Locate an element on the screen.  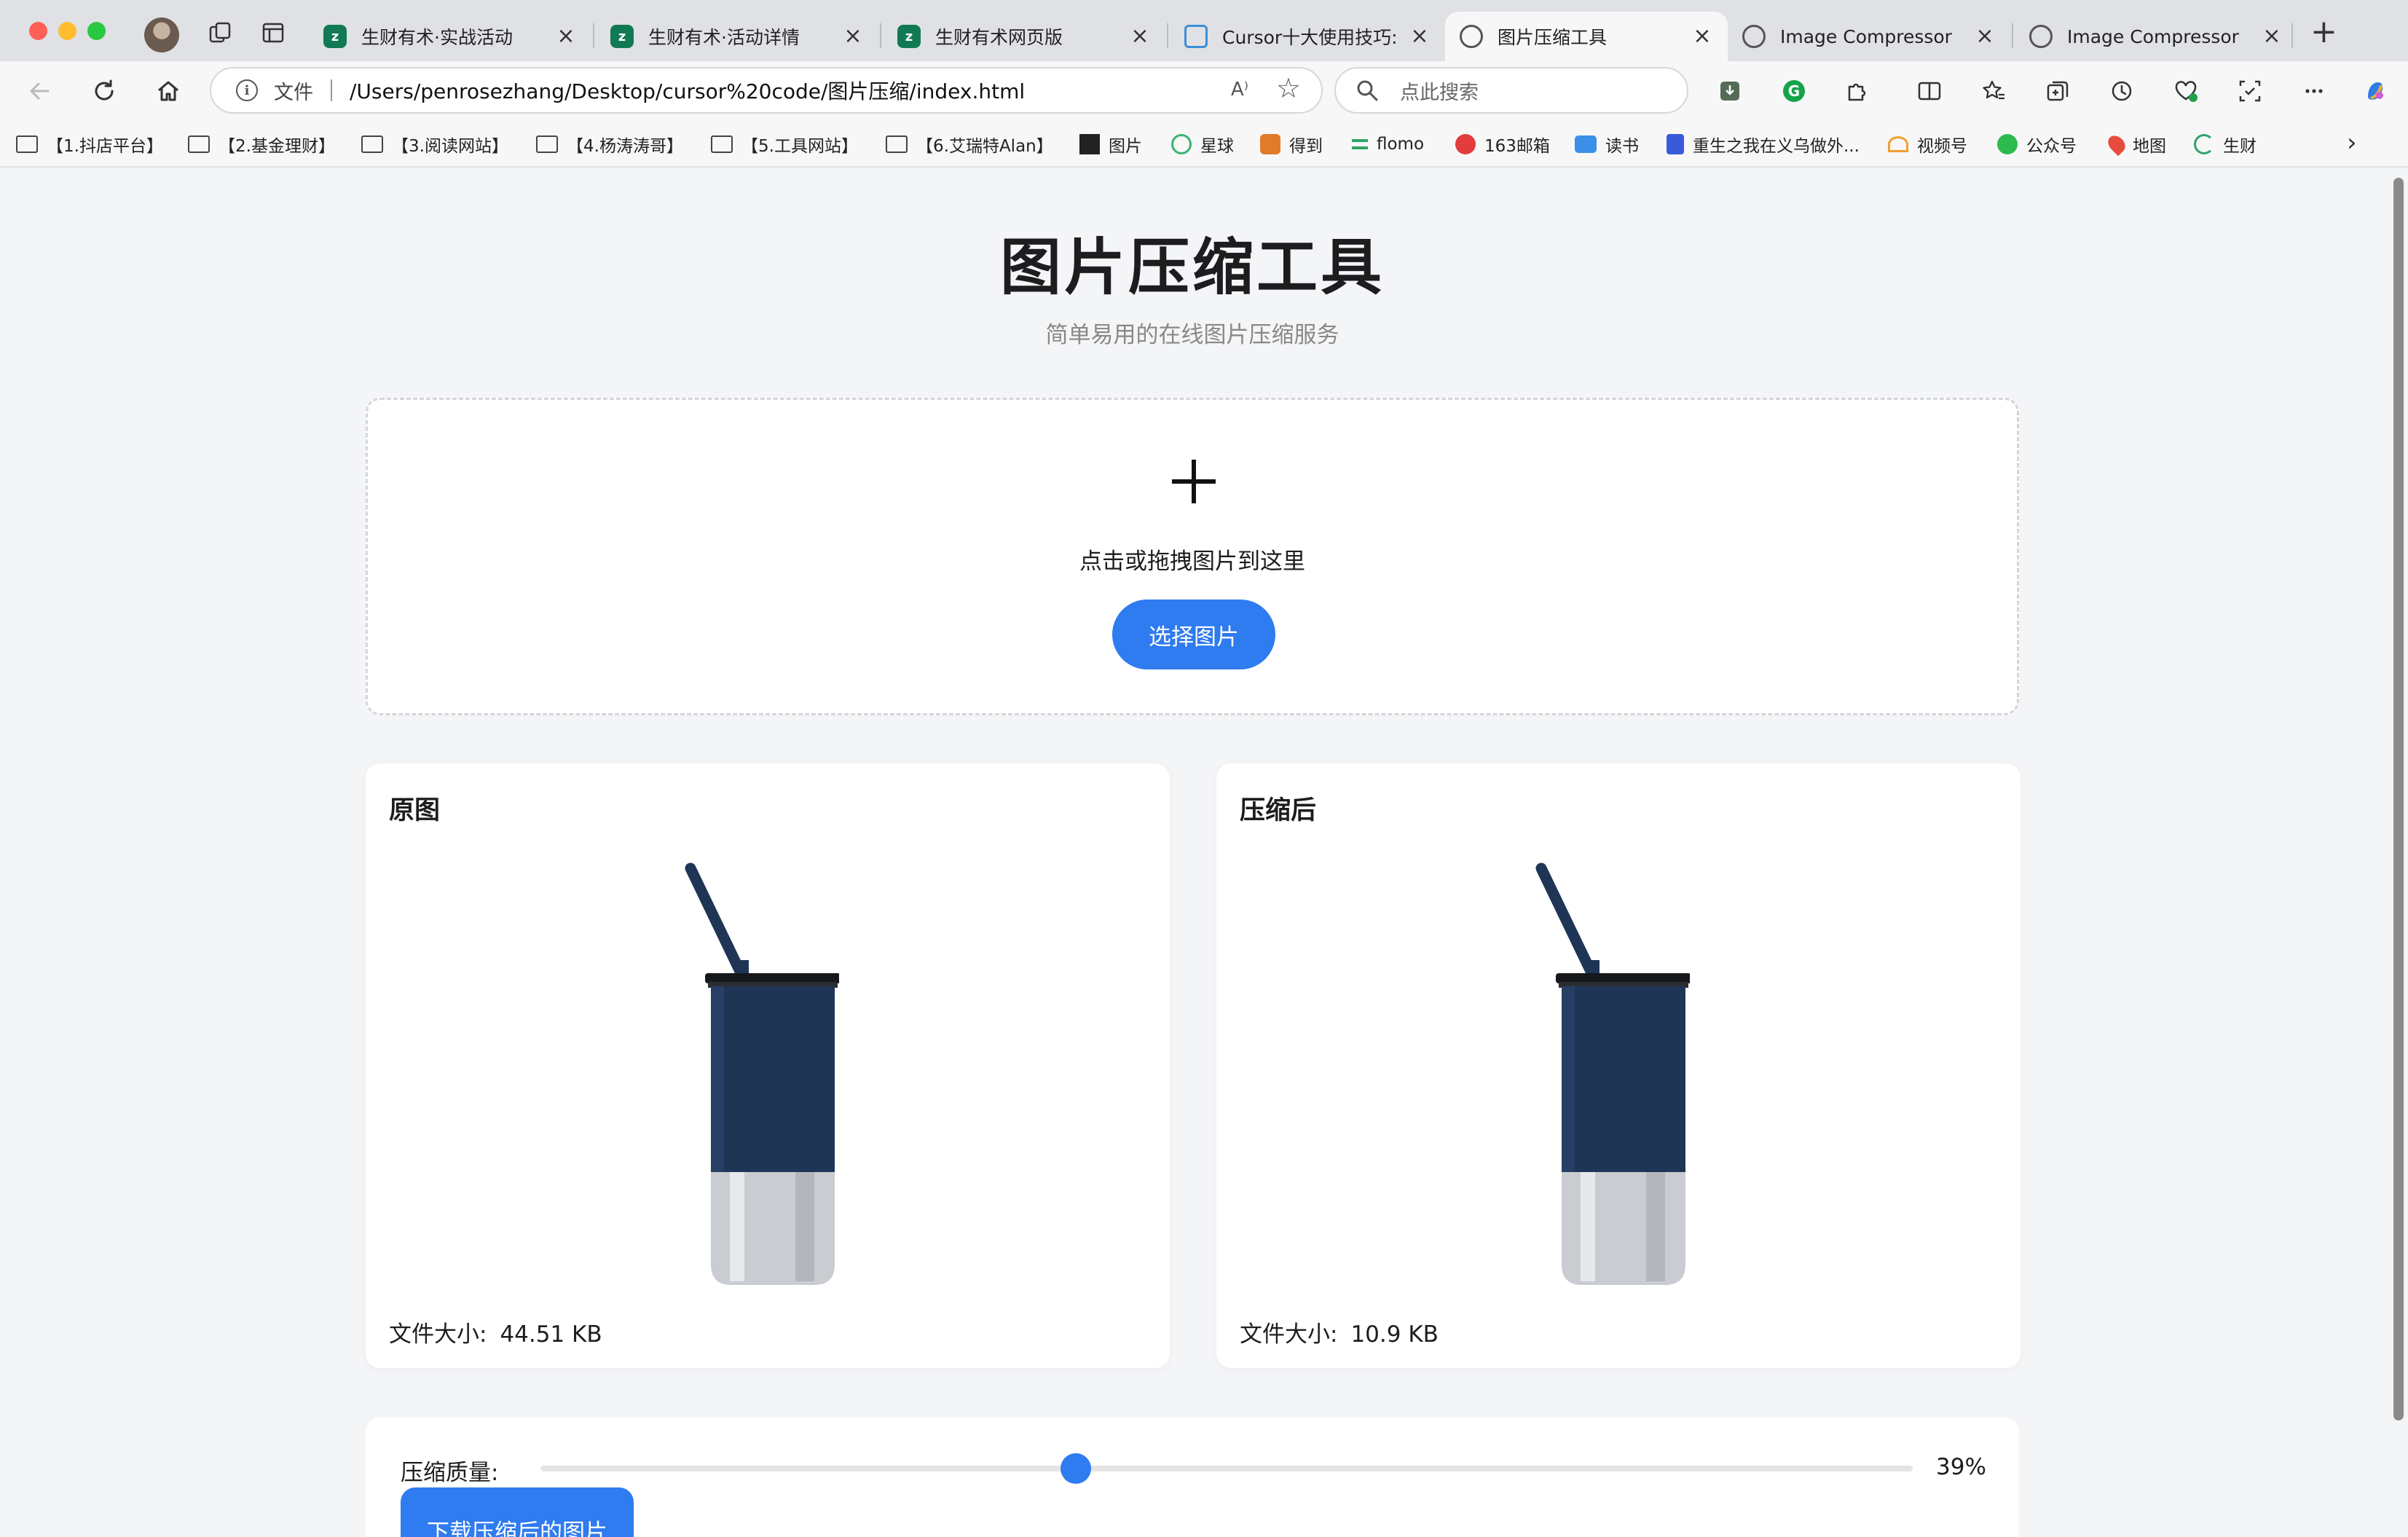
tab-shengcai-activity: z 生财有术·实战活动 × is located at coordinates (450, 36).